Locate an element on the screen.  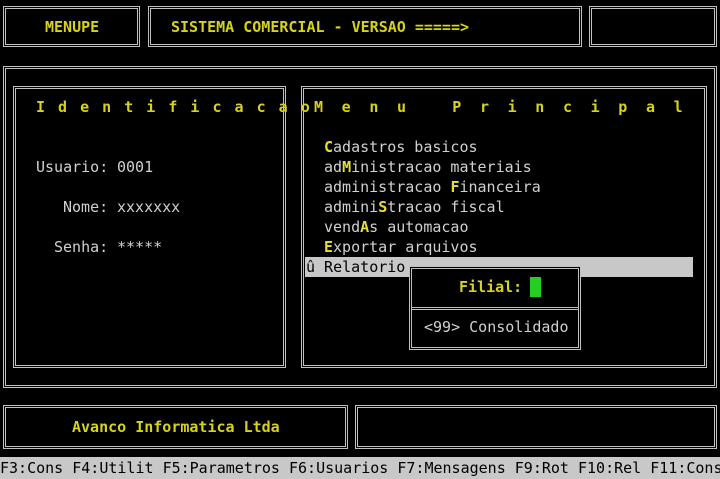
password-label: Senha: is located at coordinates (81, 247).